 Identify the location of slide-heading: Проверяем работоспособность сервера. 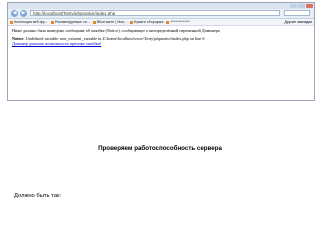
(160, 148).